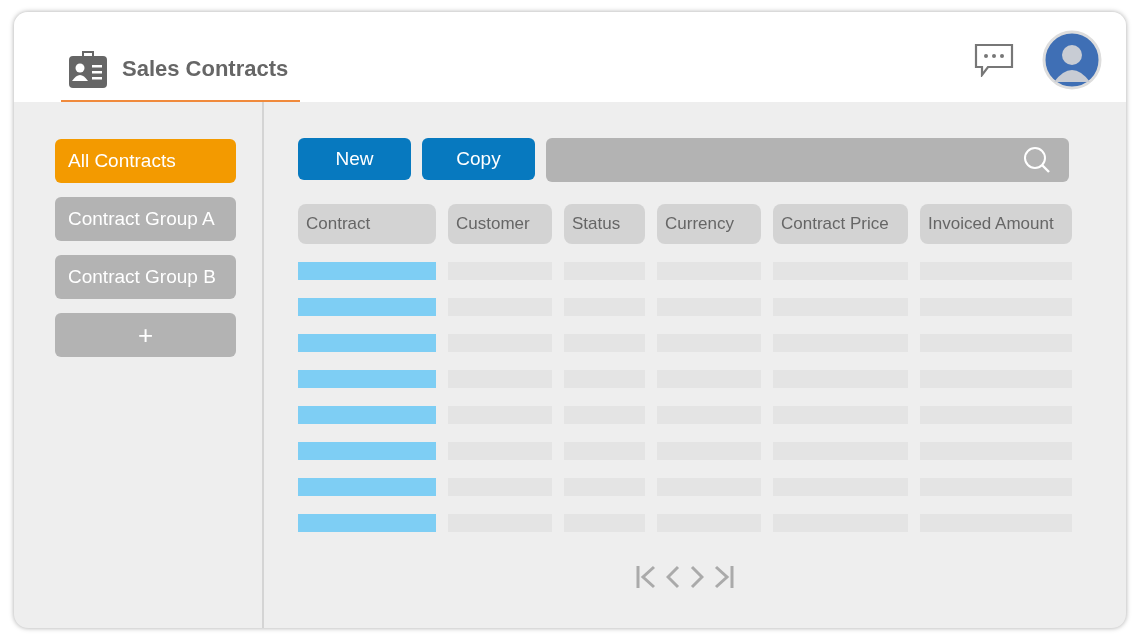  What do you see at coordinates (697, 577) in the screenshot?
I see `next-page-icon` at bounding box center [697, 577].